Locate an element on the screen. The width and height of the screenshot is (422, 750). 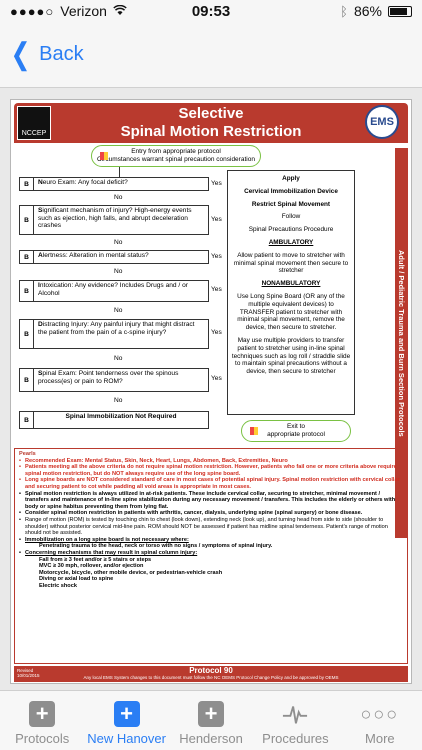
step-not-required: B Spinal Immobilization Not Required is located at coordinates (114, 420).